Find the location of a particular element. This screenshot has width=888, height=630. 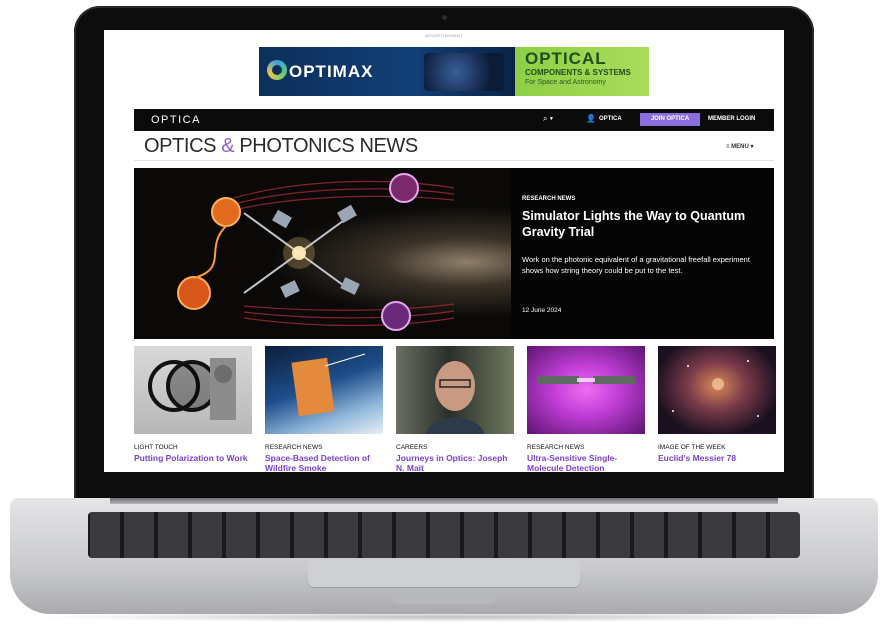

hero-date: 12 June 2024 is located at coordinates (542, 310).